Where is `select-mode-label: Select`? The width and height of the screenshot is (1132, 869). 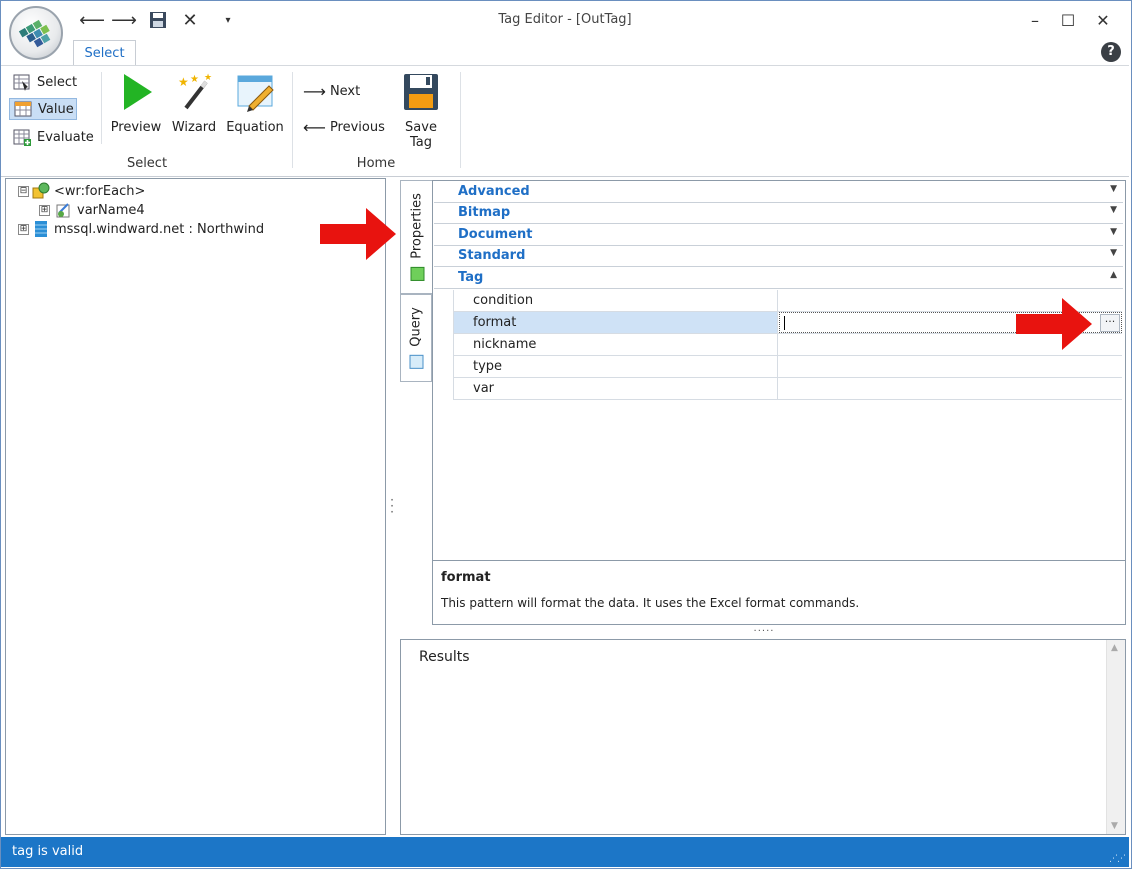
select-mode-label: Select is located at coordinates (57, 82).